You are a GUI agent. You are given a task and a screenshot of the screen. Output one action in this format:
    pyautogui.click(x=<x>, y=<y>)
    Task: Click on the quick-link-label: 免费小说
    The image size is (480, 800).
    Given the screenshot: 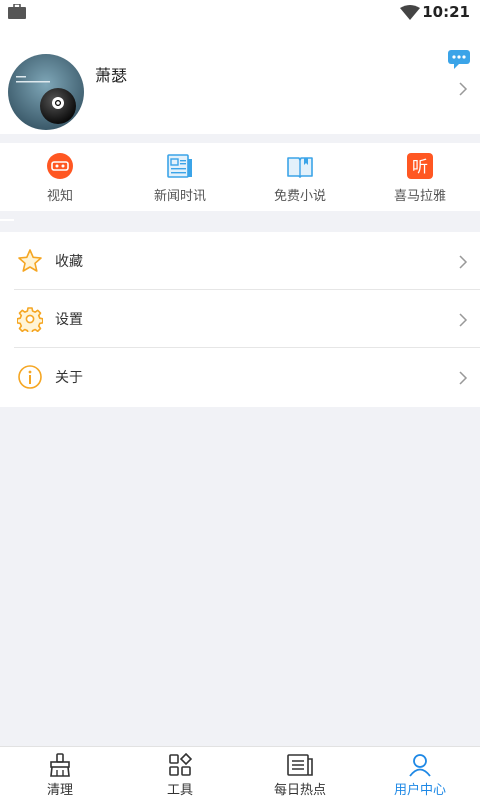 What is the action you would take?
    pyautogui.click(x=299, y=196)
    